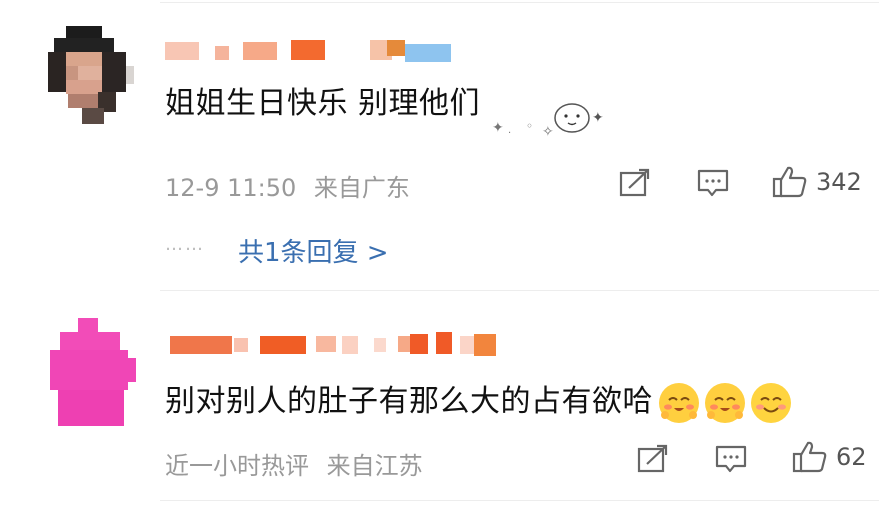 The height and width of the screenshot is (510, 879). I want to click on comment-meta: 近一小时热评 来自江苏, so click(294, 463).